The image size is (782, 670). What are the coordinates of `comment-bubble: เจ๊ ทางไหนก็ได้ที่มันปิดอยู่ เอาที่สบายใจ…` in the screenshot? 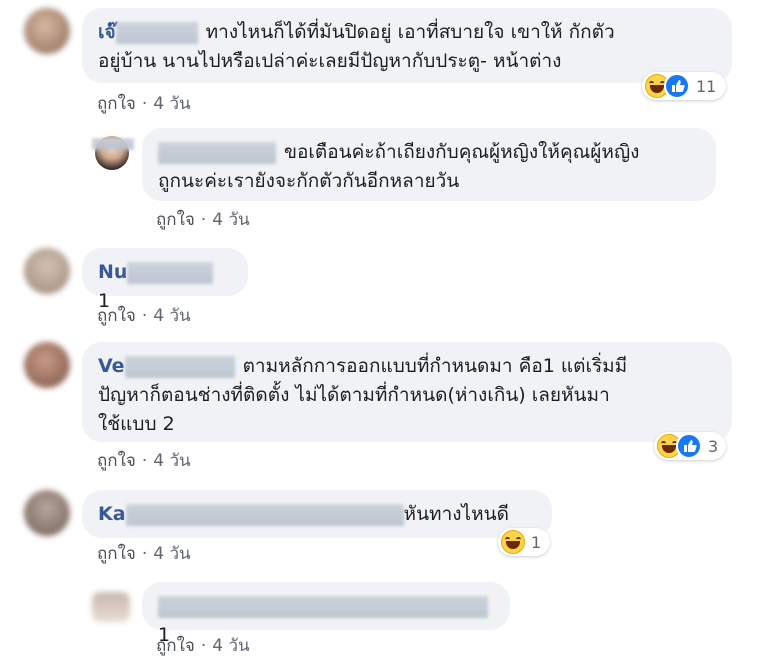 It's located at (407, 45).